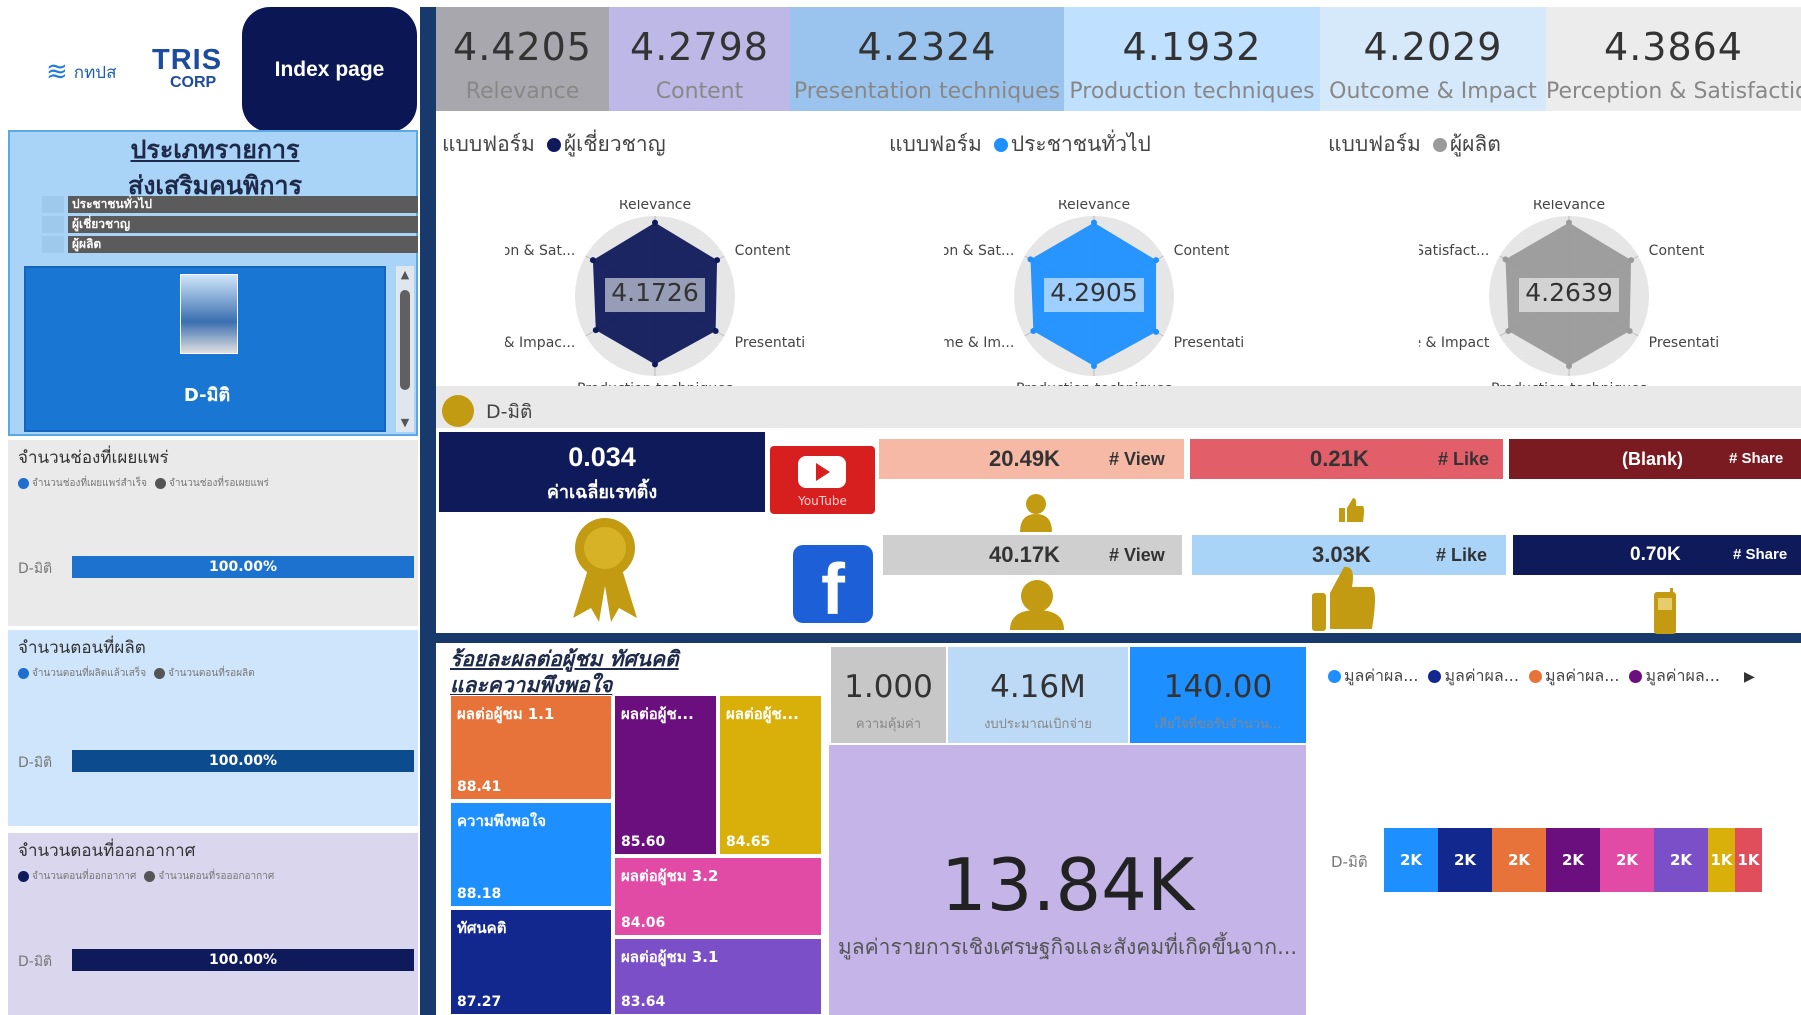 The width and height of the screenshot is (1801, 1015). What do you see at coordinates (209, 876) in the screenshot?
I see `legend-item: จำนวนตอนที่รอออกอากาศ` at bounding box center [209, 876].